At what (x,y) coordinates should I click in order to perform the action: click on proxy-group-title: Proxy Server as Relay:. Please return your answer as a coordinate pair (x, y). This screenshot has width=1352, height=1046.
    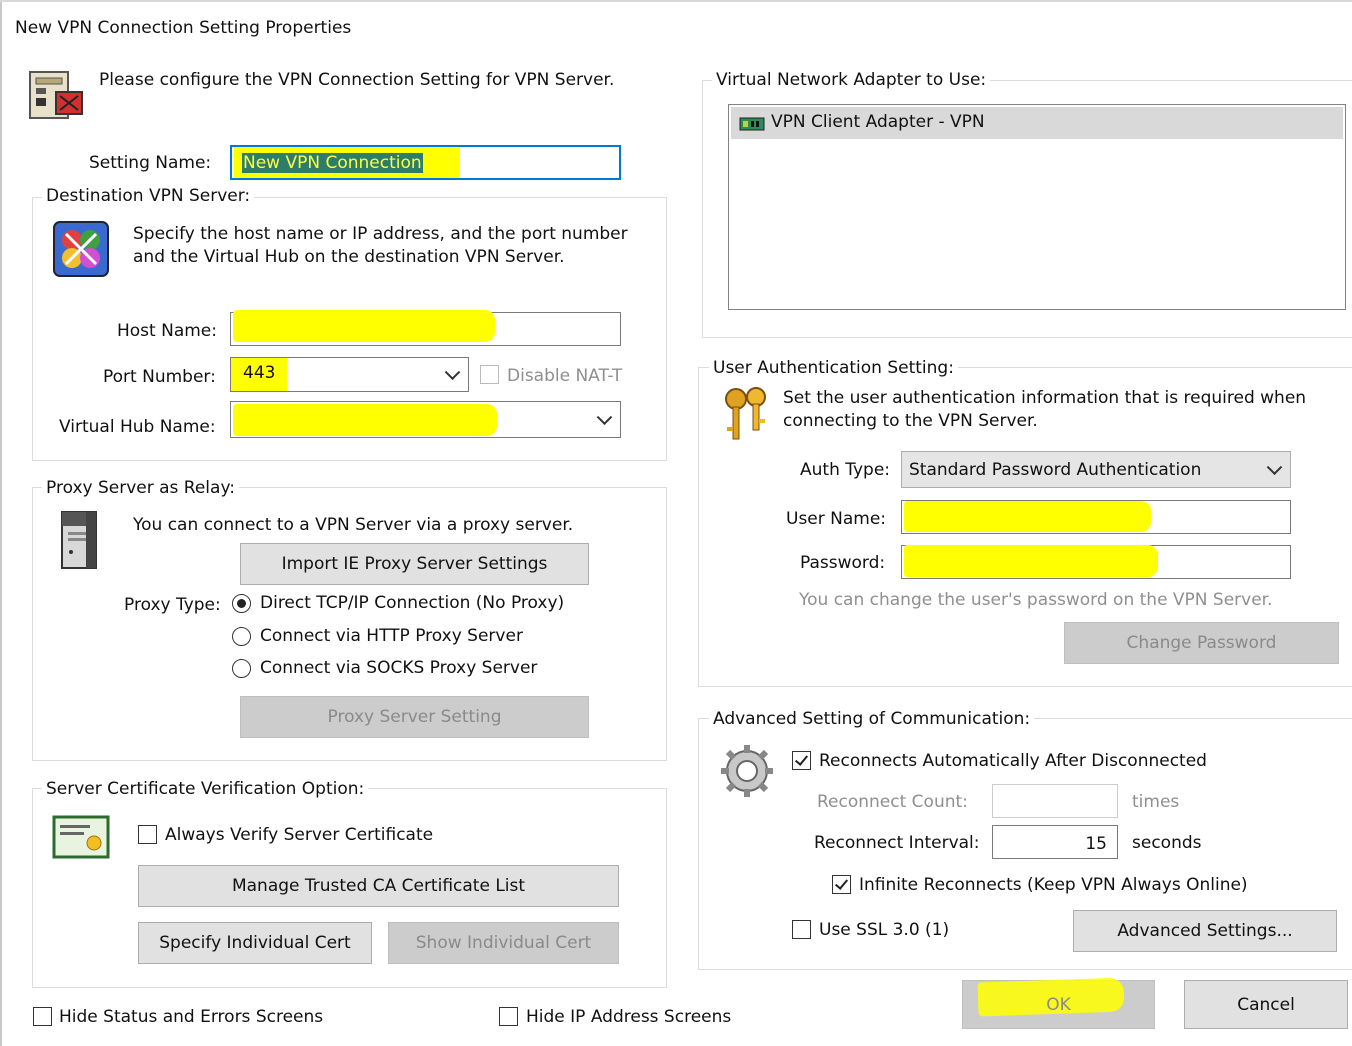
    Looking at the image, I should click on (141, 488).